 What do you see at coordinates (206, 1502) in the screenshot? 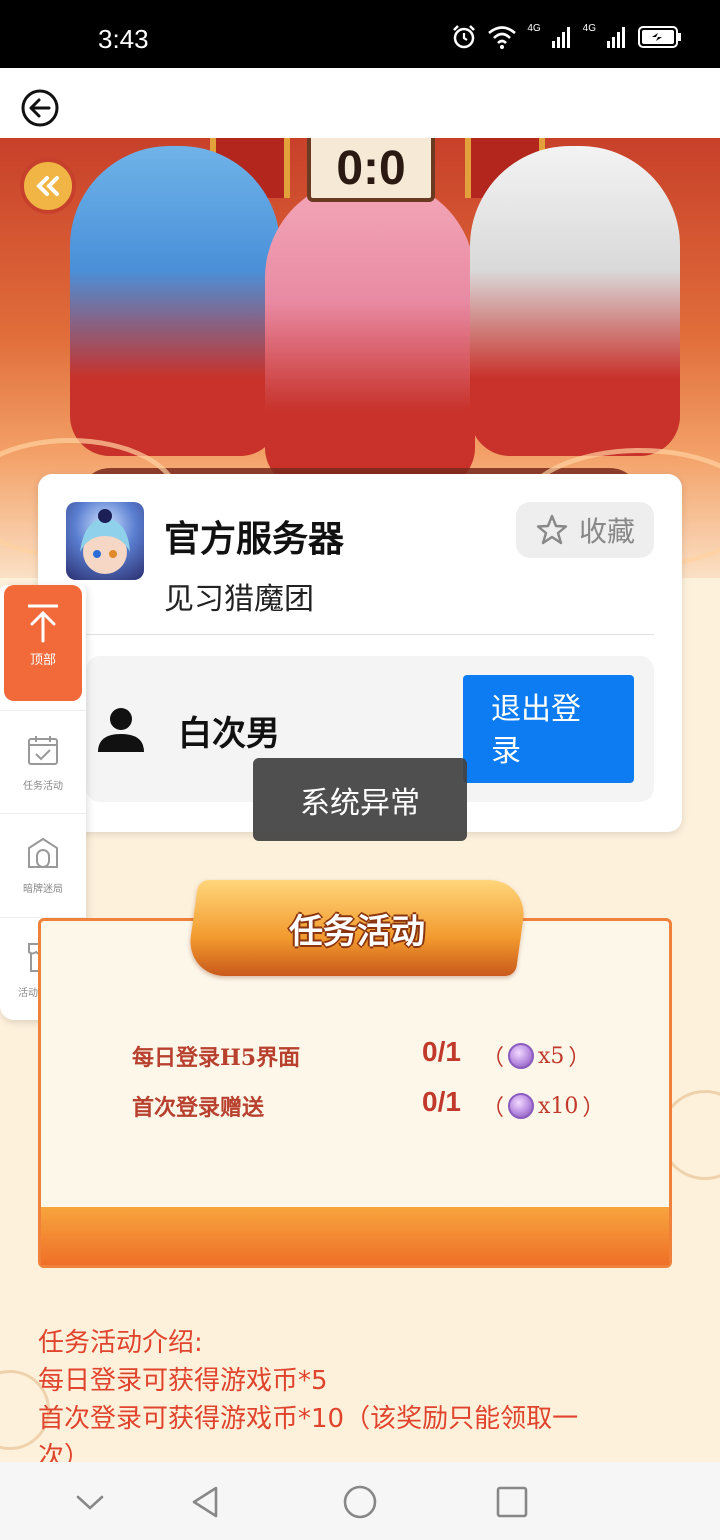
I see `nav-back-icon` at bounding box center [206, 1502].